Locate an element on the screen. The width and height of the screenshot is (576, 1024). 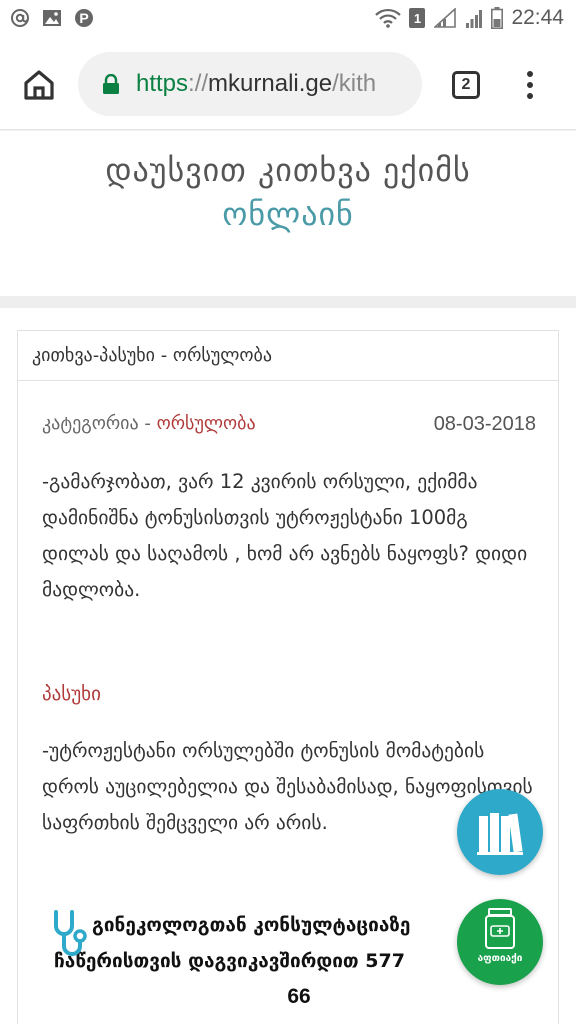
status-bar-notifications: P is located at coordinates (52, 18).